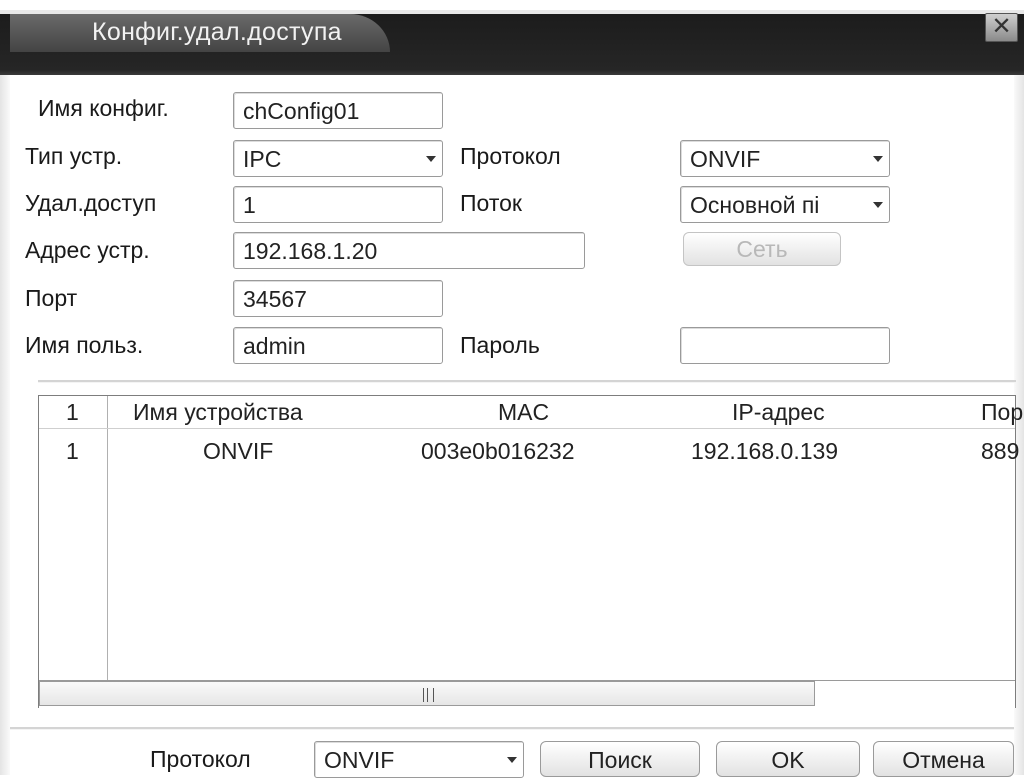  Describe the element at coordinates (785, 158) in the screenshot. I see `protocol-select: ONVIF` at that location.